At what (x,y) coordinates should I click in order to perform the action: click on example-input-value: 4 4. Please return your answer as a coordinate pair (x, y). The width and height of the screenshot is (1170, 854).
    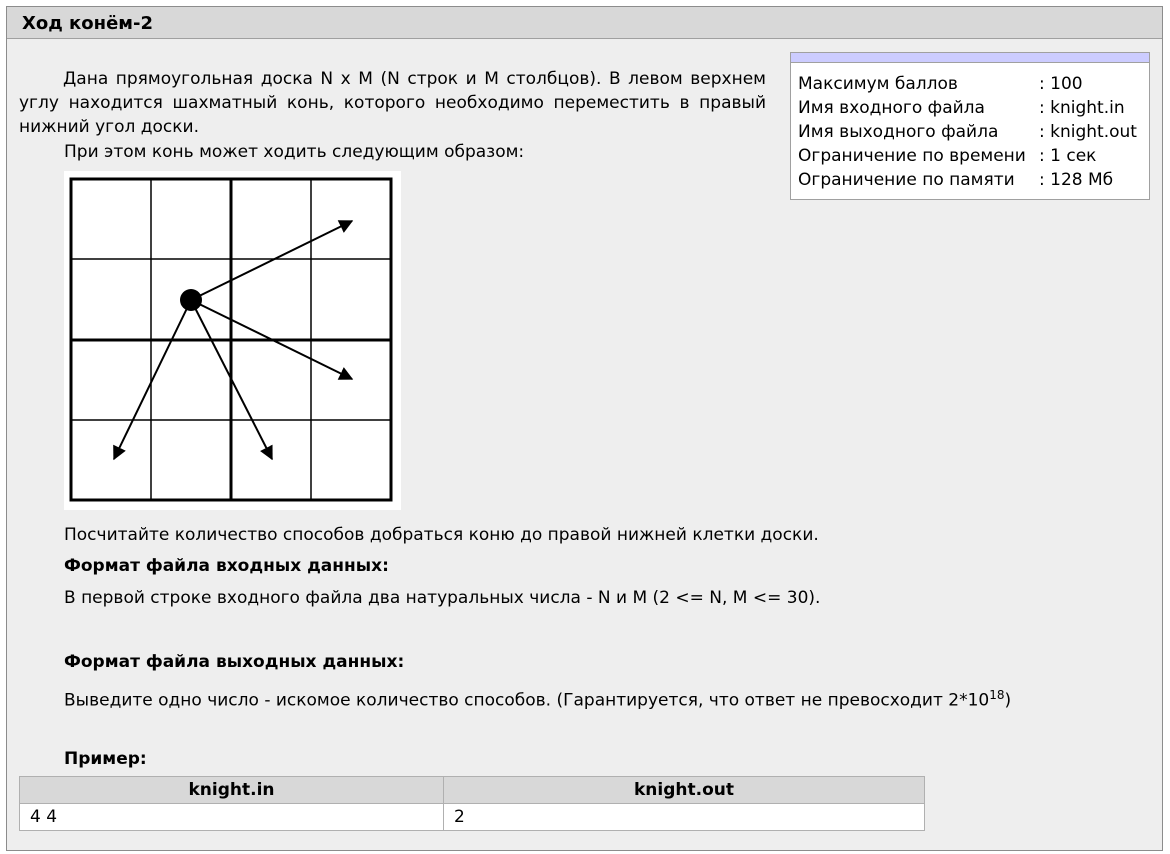
    Looking at the image, I should click on (231, 817).